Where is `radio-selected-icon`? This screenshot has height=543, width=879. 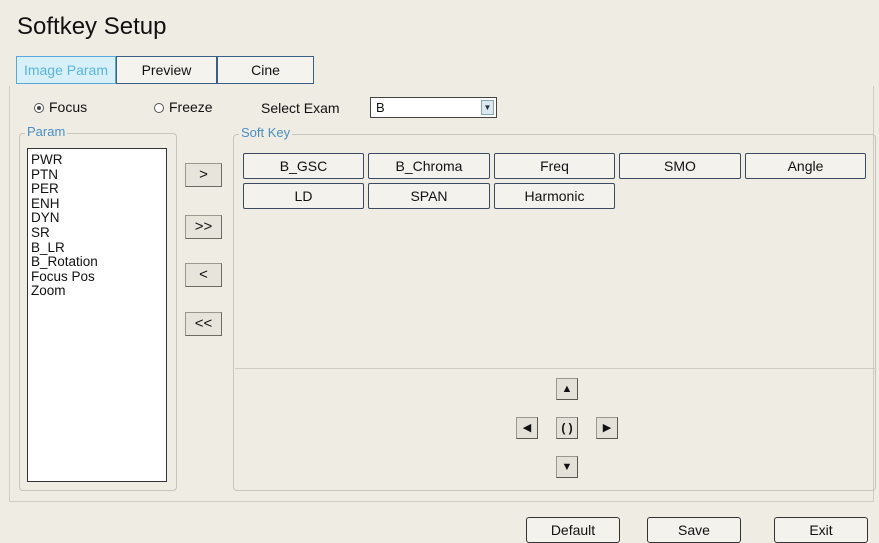
radio-selected-icon is located at coordinates (39, 108).